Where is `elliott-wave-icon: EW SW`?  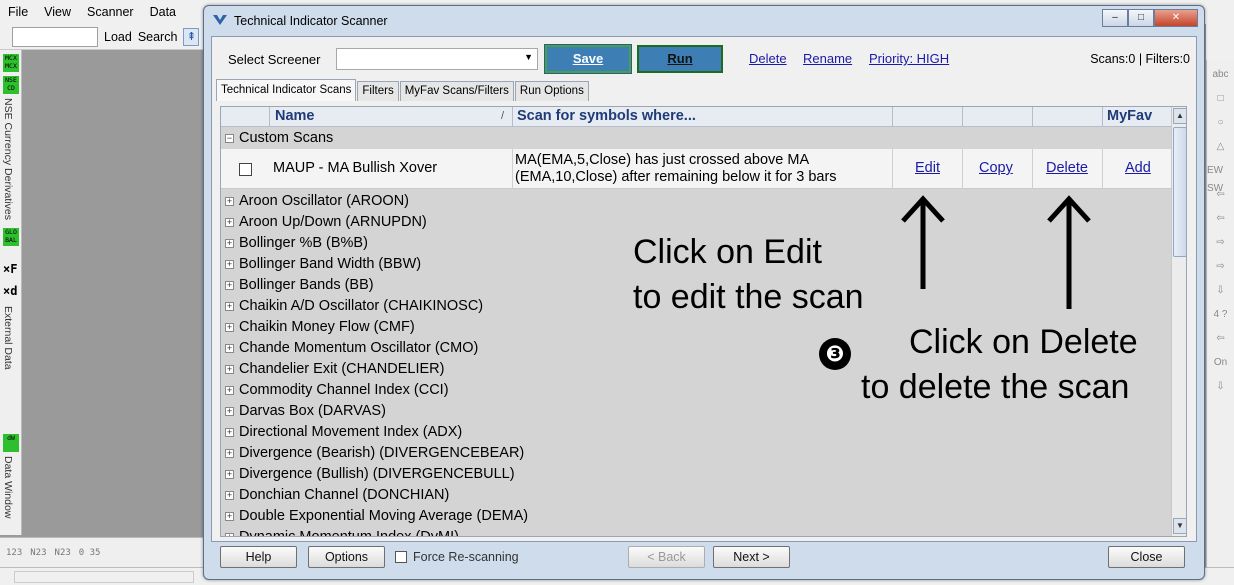 elliott-wave-icon: EW SW is located at coordinates (1220, 178).